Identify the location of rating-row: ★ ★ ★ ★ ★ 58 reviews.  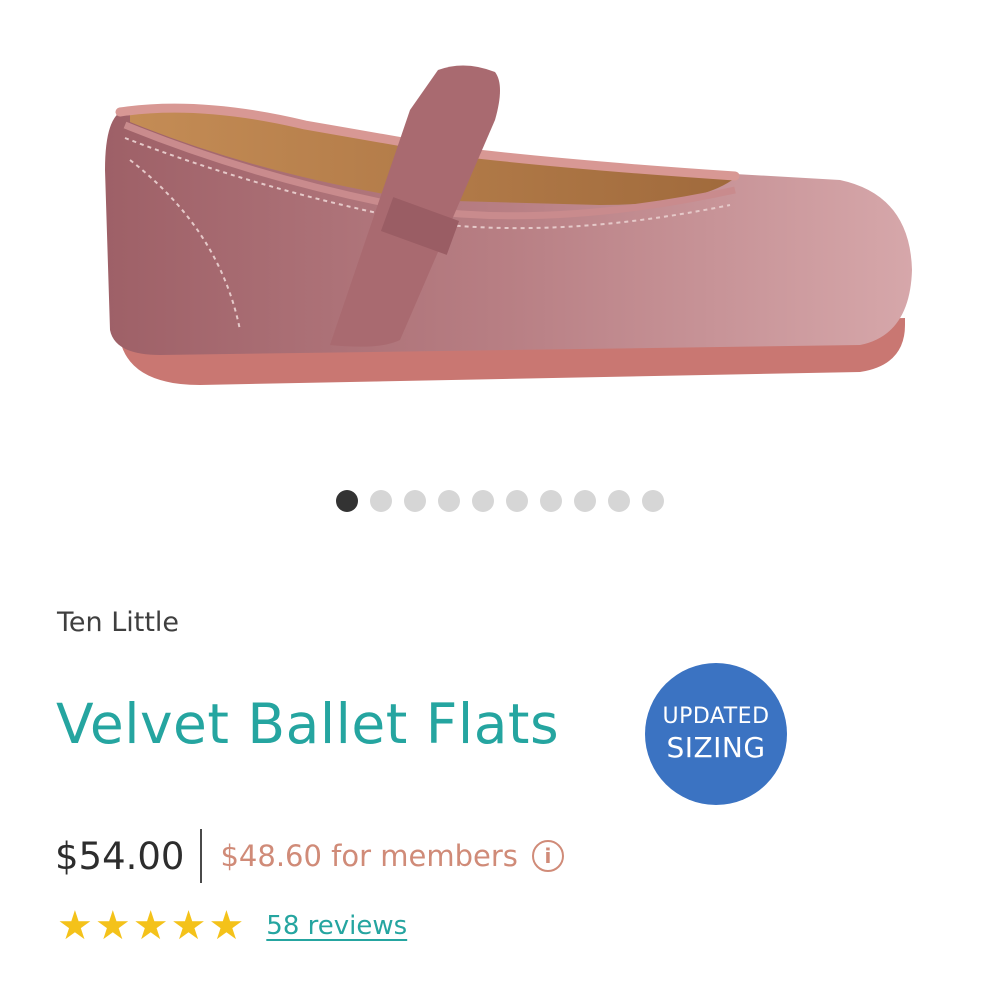
(232, 926).